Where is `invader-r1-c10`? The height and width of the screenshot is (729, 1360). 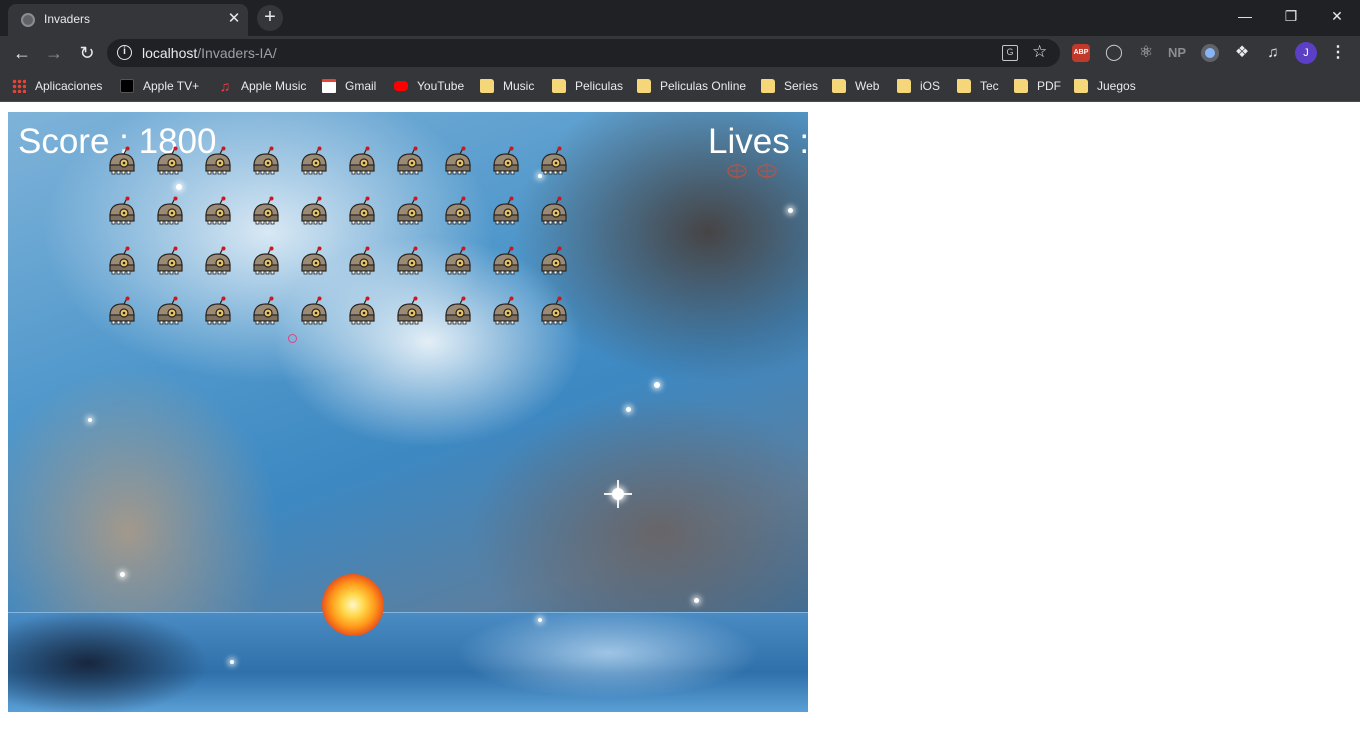
invader-r1-c10 is located at coordinates (554, 161).